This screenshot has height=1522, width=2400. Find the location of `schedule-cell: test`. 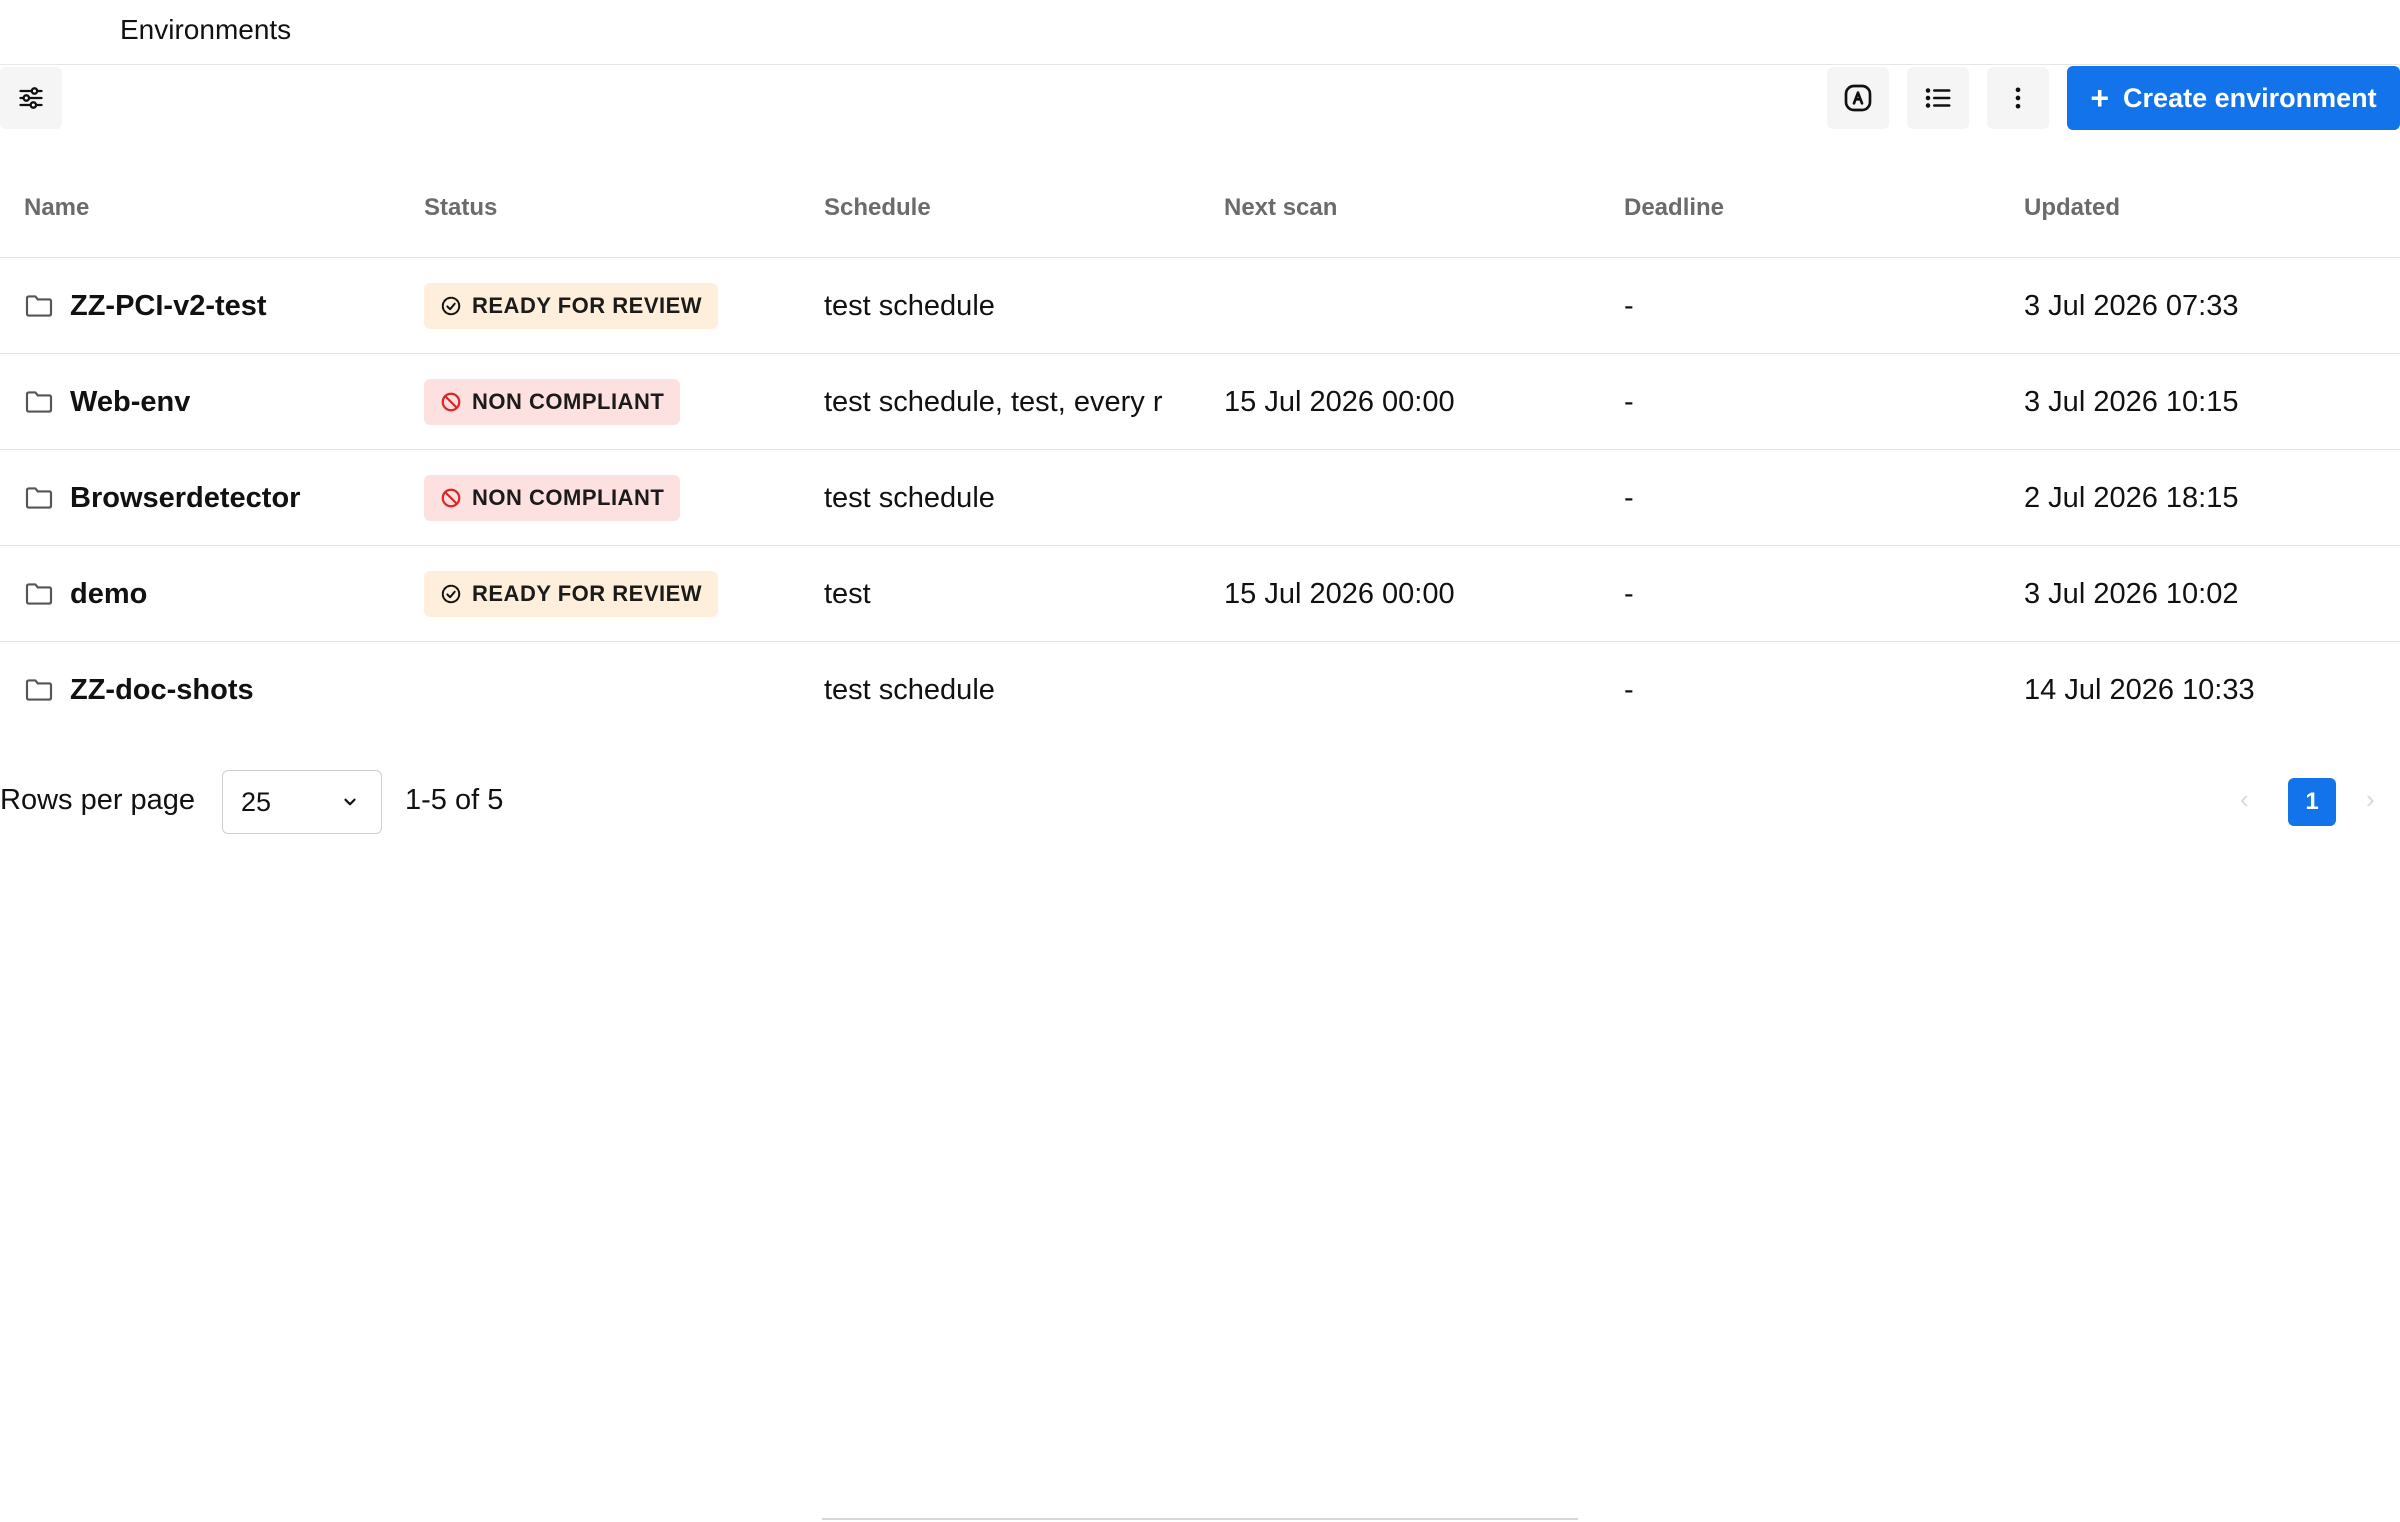

schedule-cell: test is located at coordinates (847, 593).